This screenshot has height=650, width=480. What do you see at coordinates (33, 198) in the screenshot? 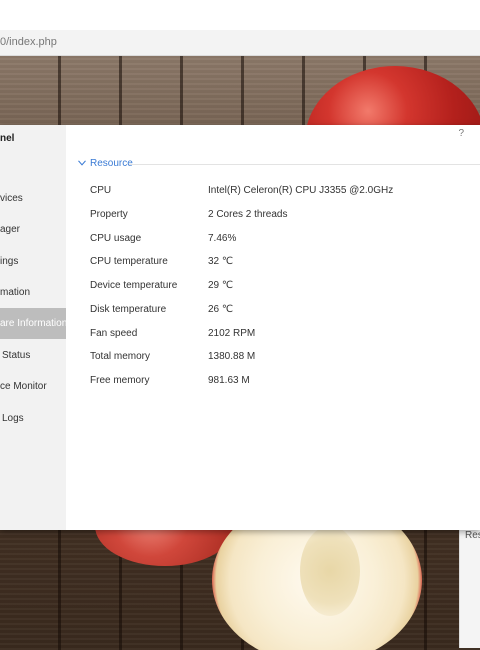
I see `sidebar-item-devices: vices` at bounding box center [33, 198].